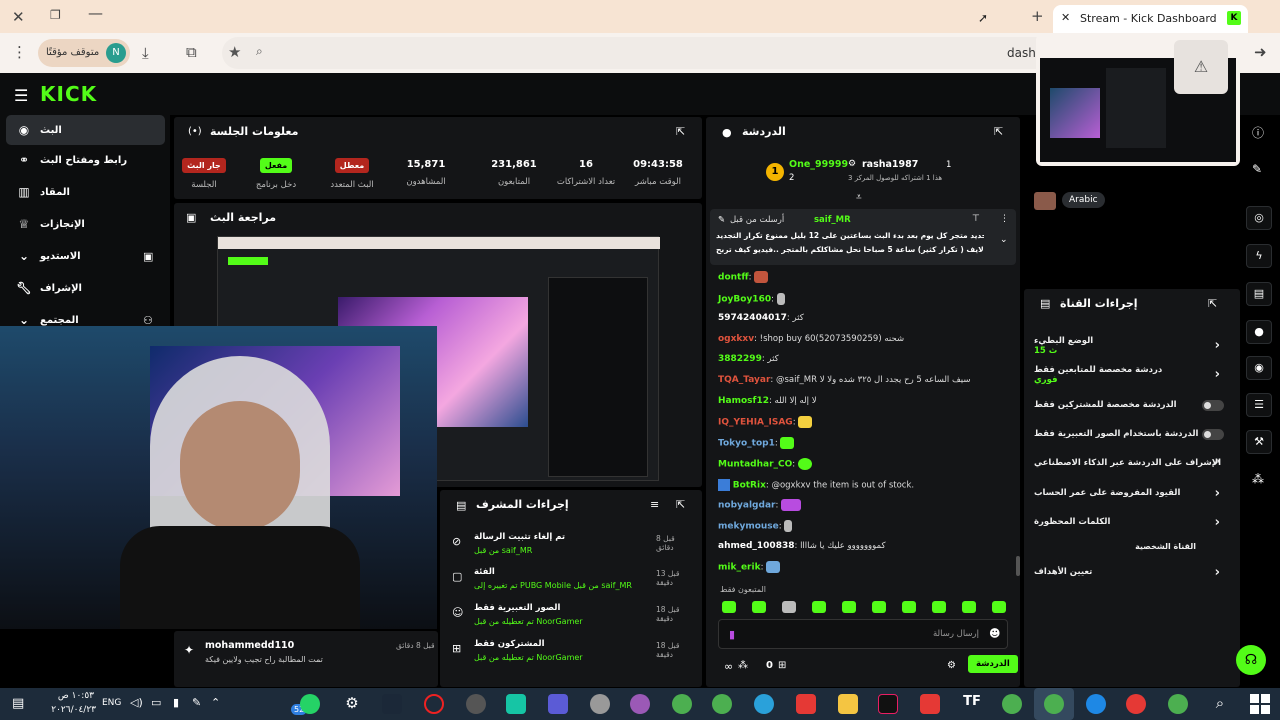 This screenshot has height=720, width=1280. I want to click on sidebar-item-achievements: ♕ الإنجازات, so click(85, 224).